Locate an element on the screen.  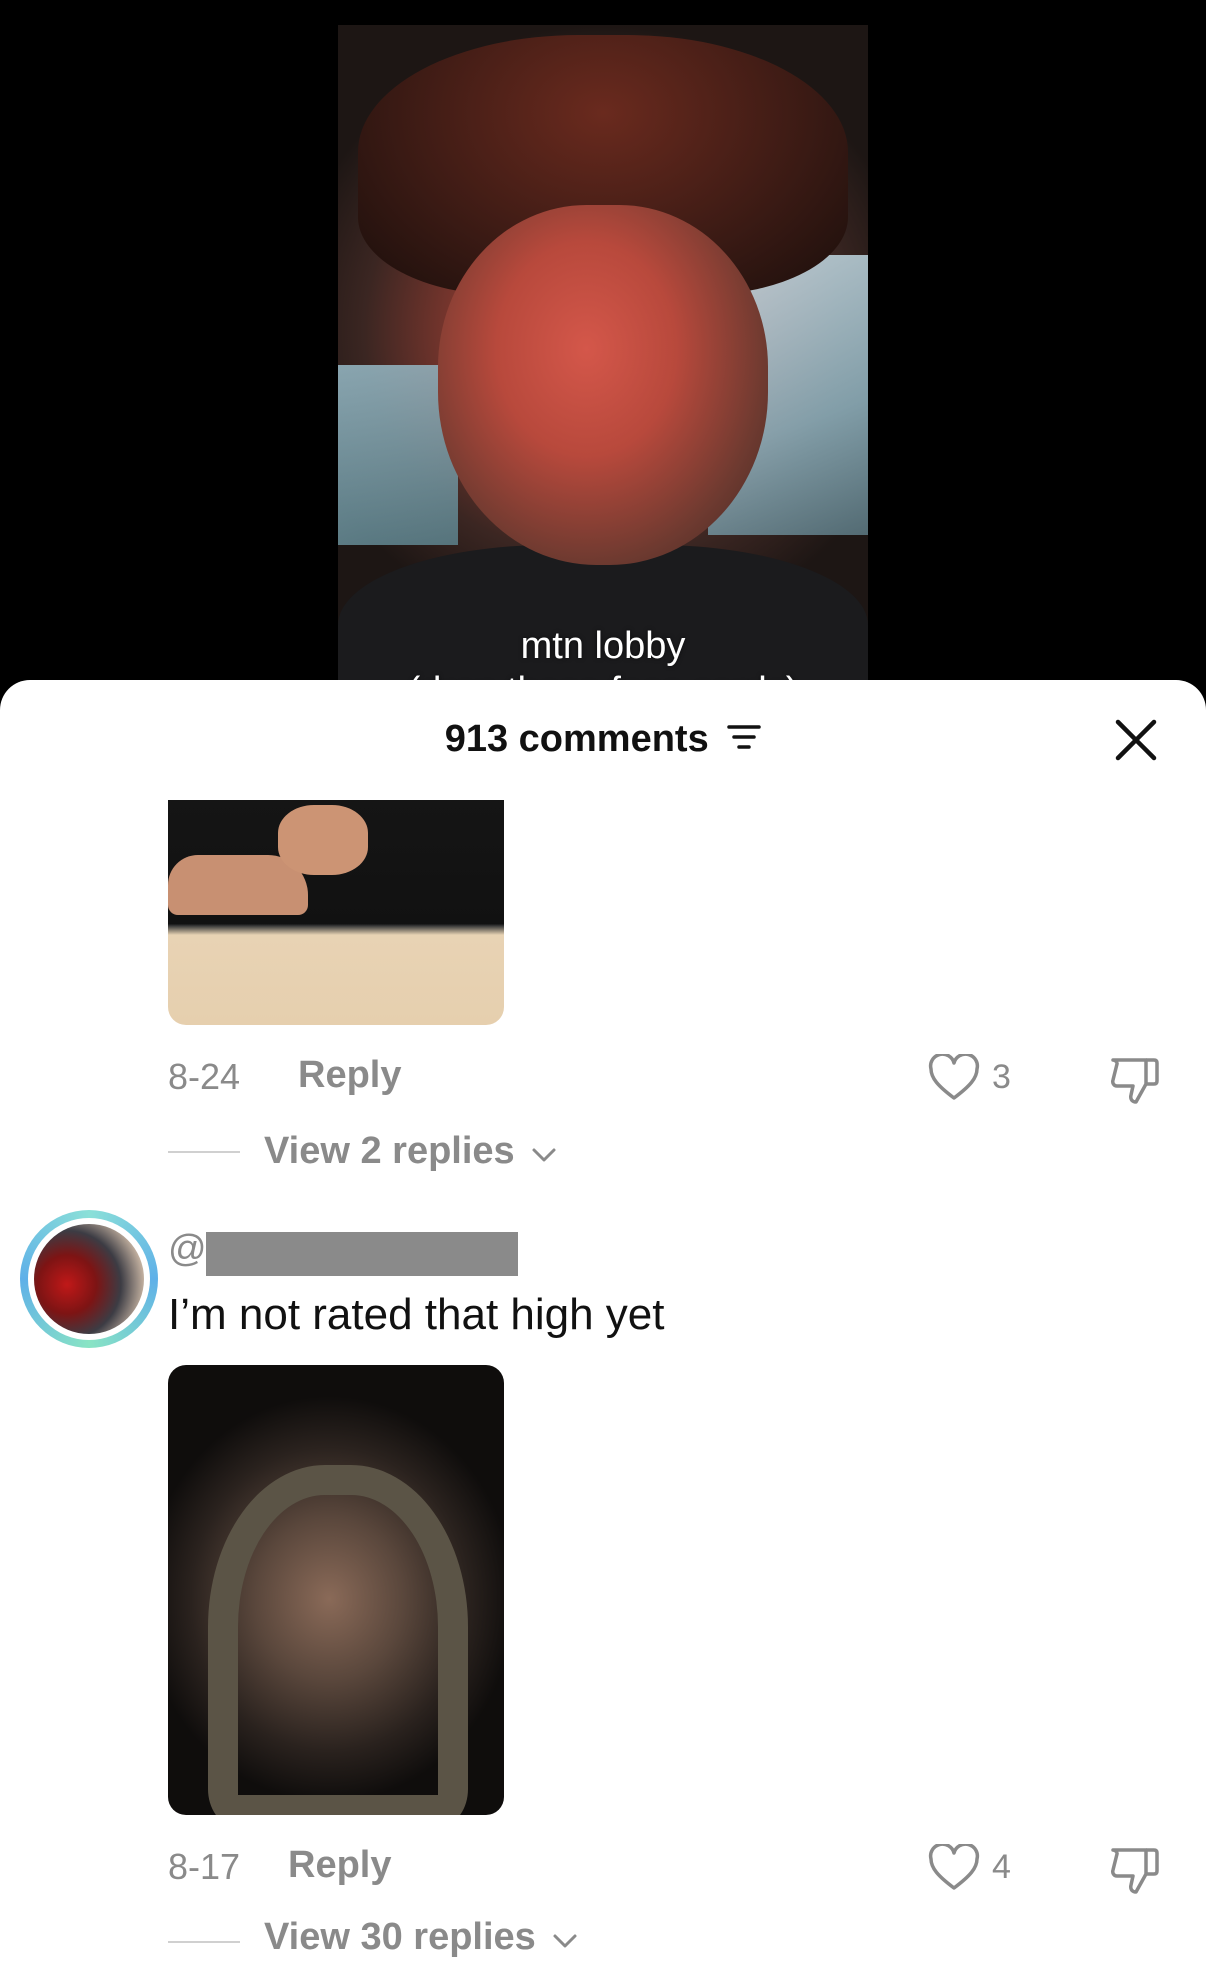
close-icon is located at coordinates (1136, 740).